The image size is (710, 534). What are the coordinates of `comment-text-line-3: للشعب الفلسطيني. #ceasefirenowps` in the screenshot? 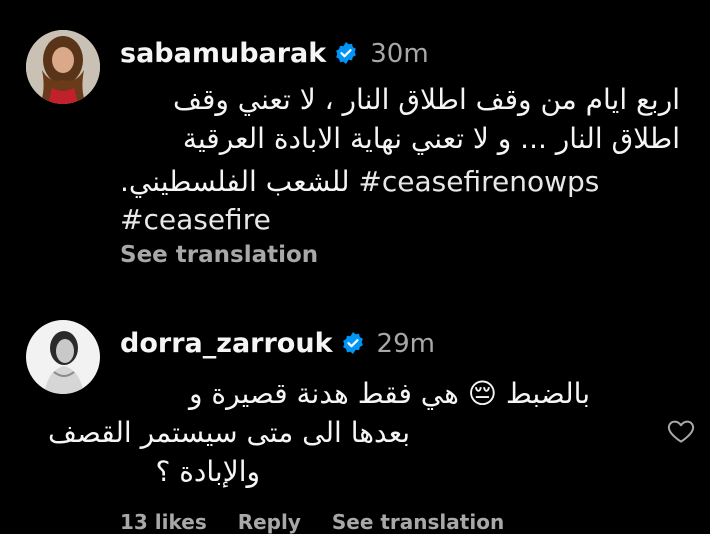 It's located at (359, 181).